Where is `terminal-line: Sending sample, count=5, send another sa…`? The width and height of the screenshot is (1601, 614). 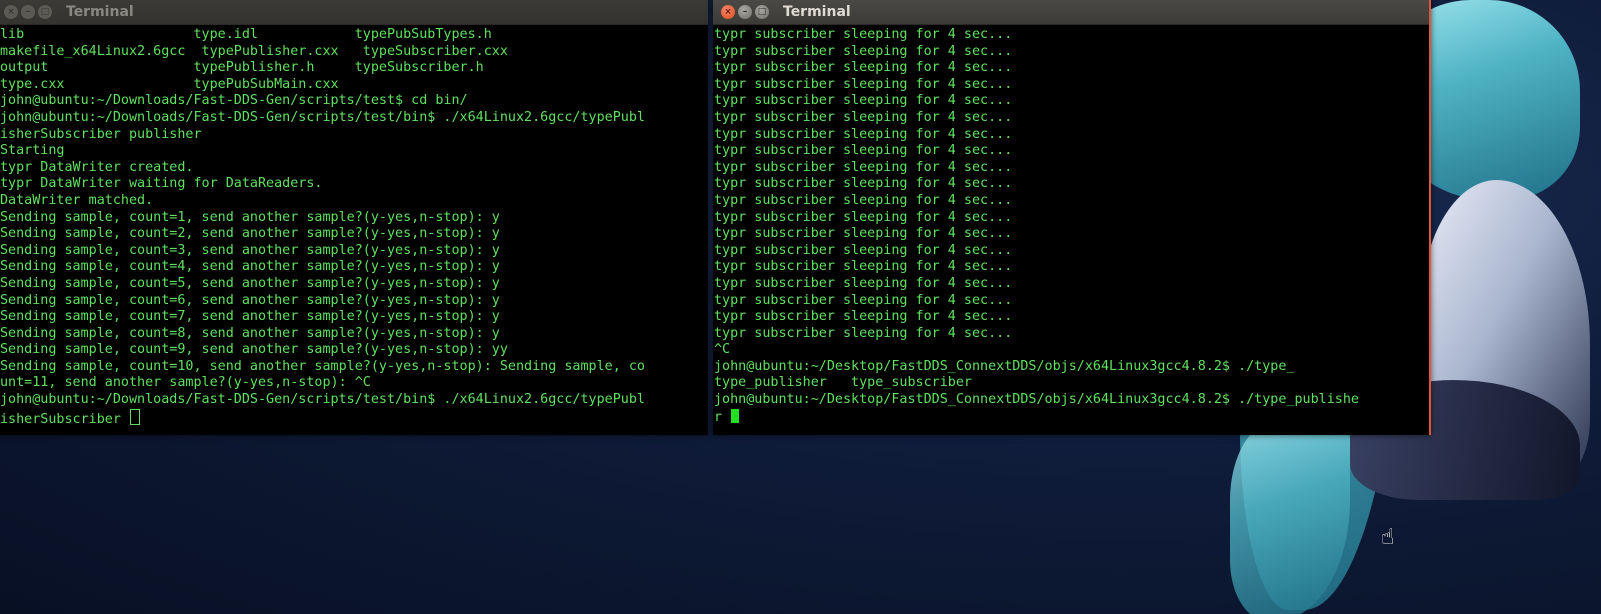
terminal-line: Sending sample, count=5, send another sa… is located at coordinates (250, 283).